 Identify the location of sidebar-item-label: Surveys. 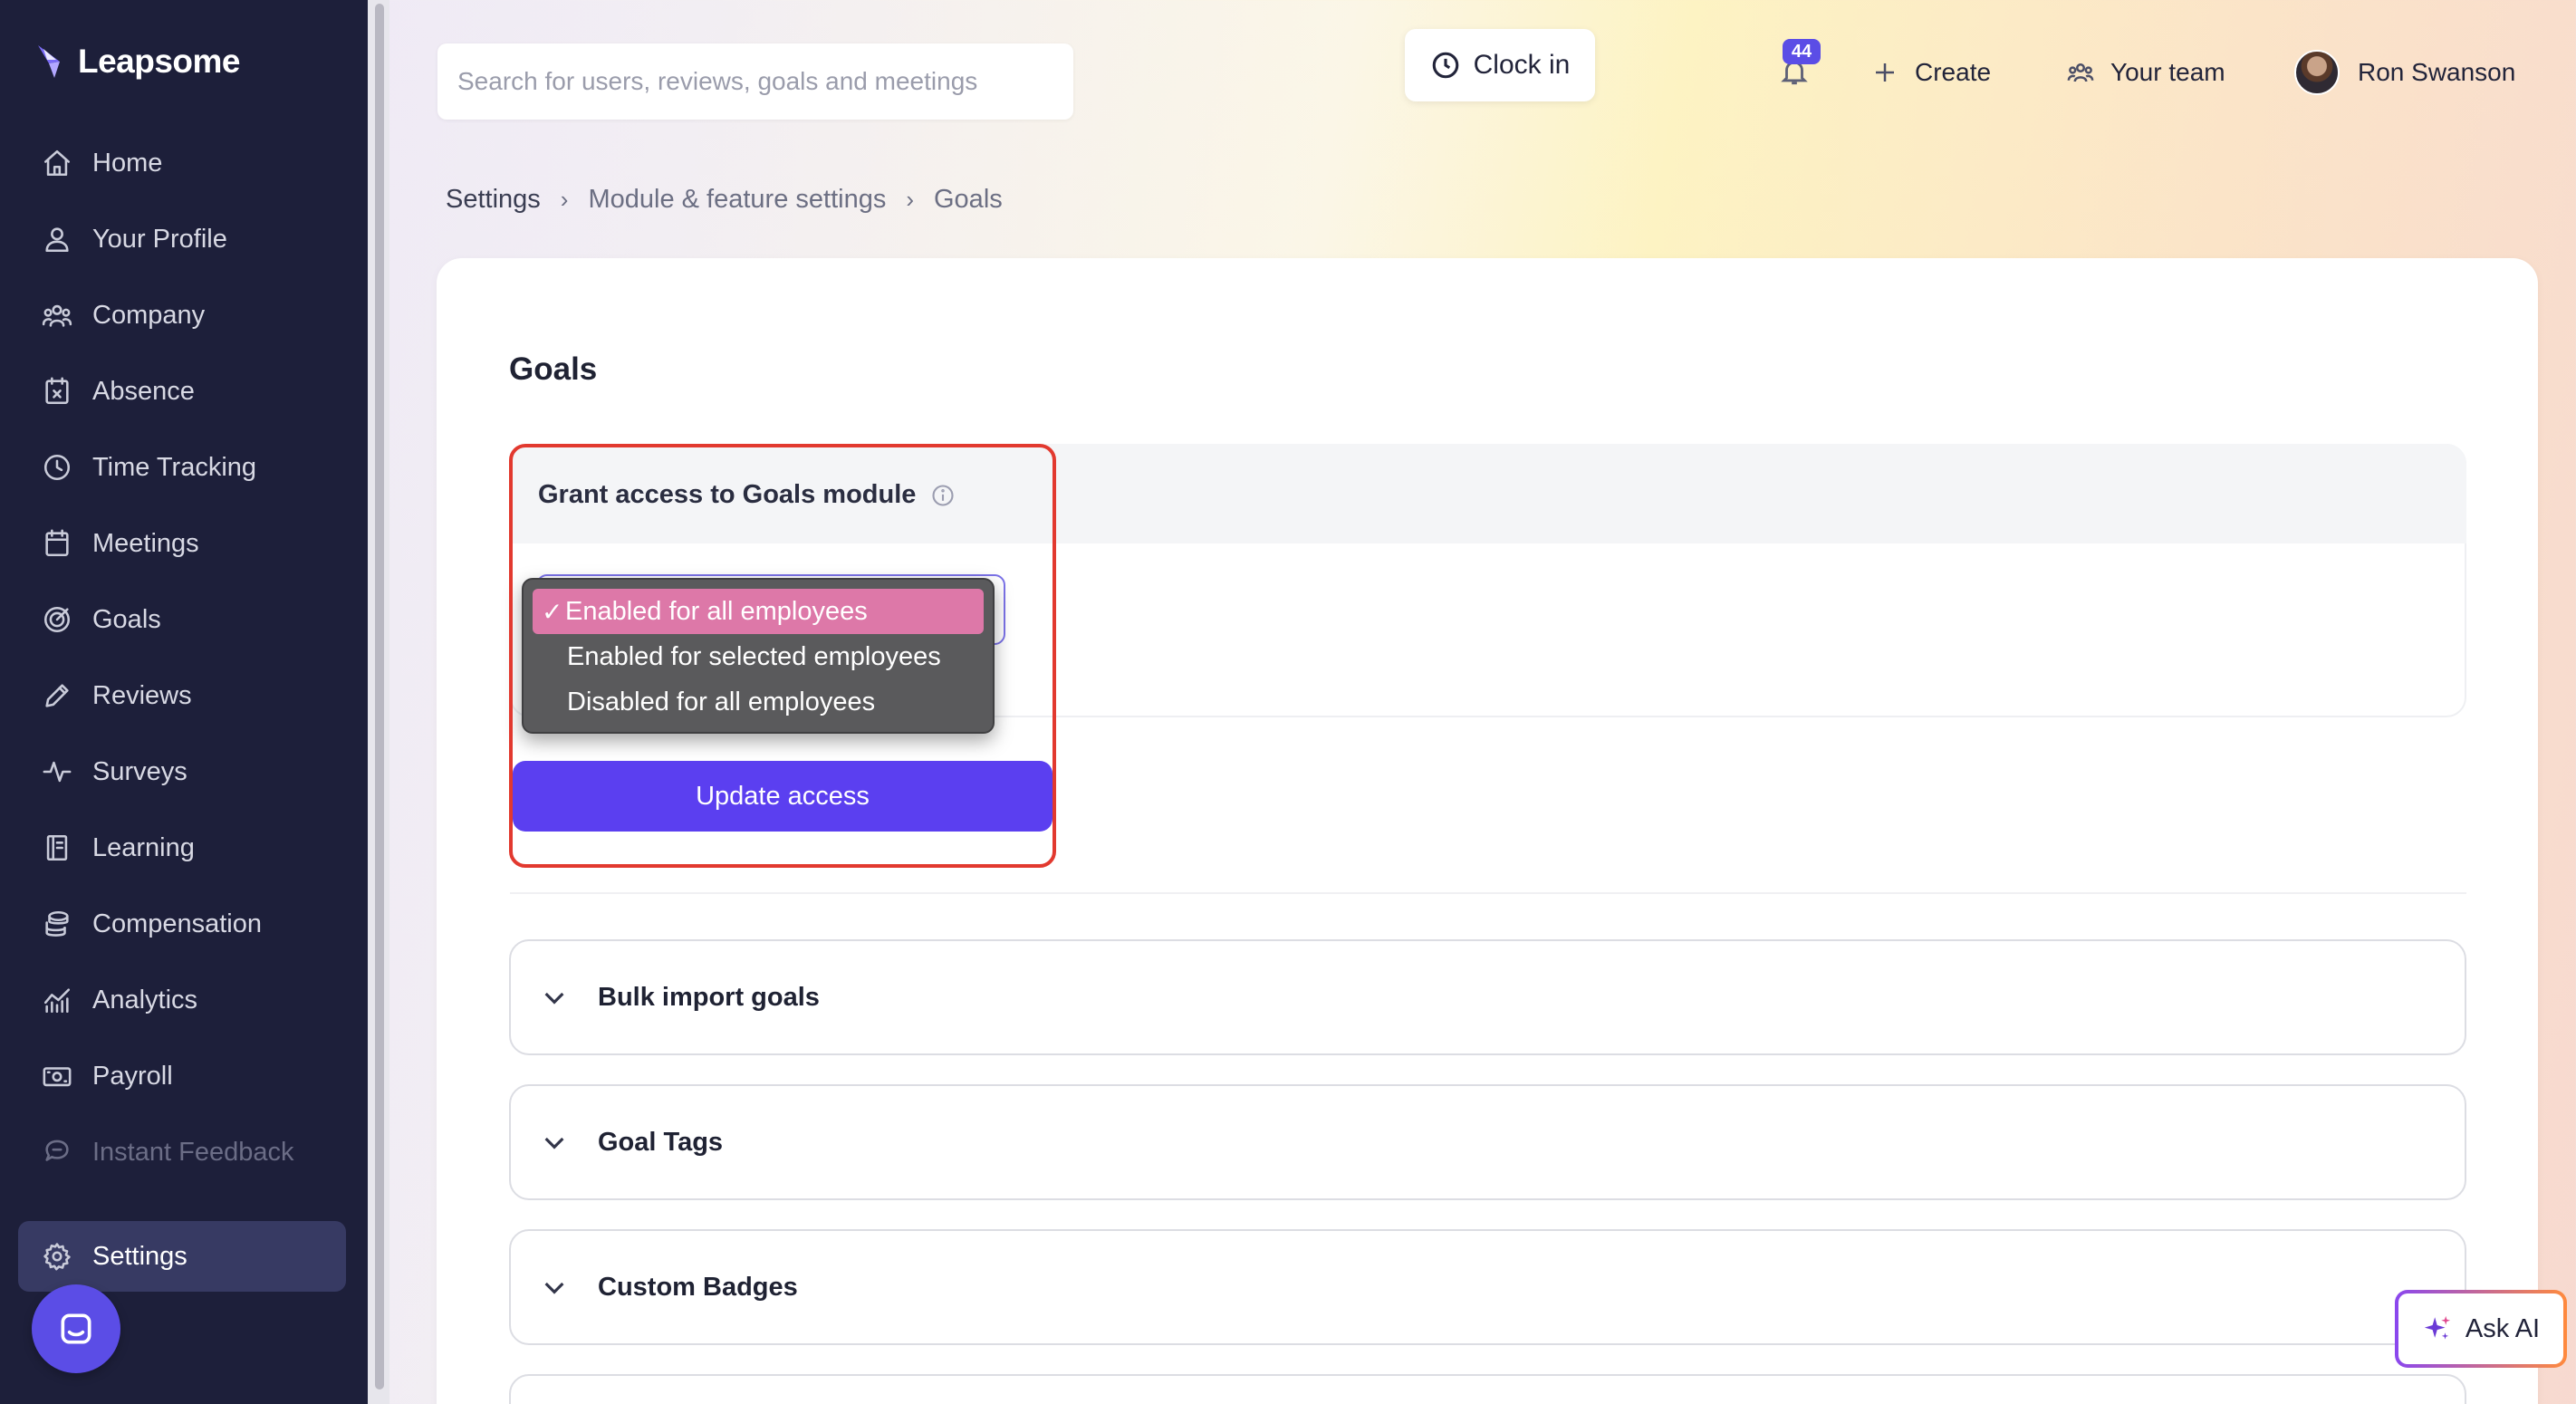
(139, 771).